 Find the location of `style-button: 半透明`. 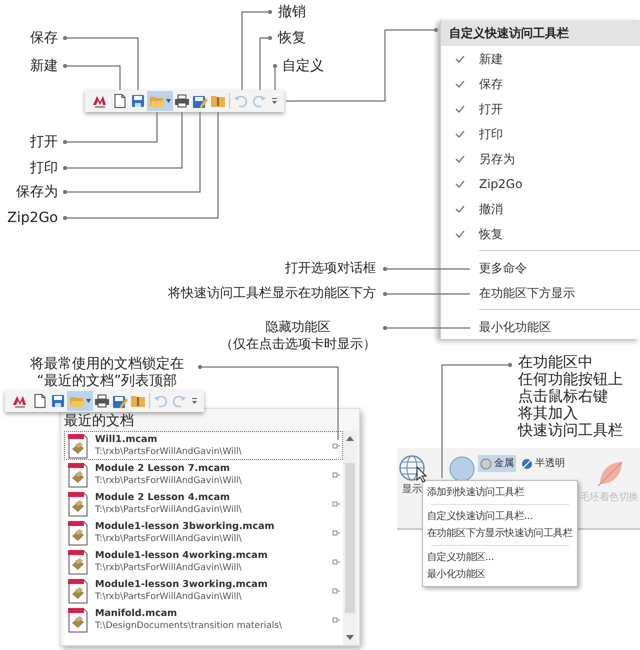

style-button: 半透明 is located at coordinates (543, 463).